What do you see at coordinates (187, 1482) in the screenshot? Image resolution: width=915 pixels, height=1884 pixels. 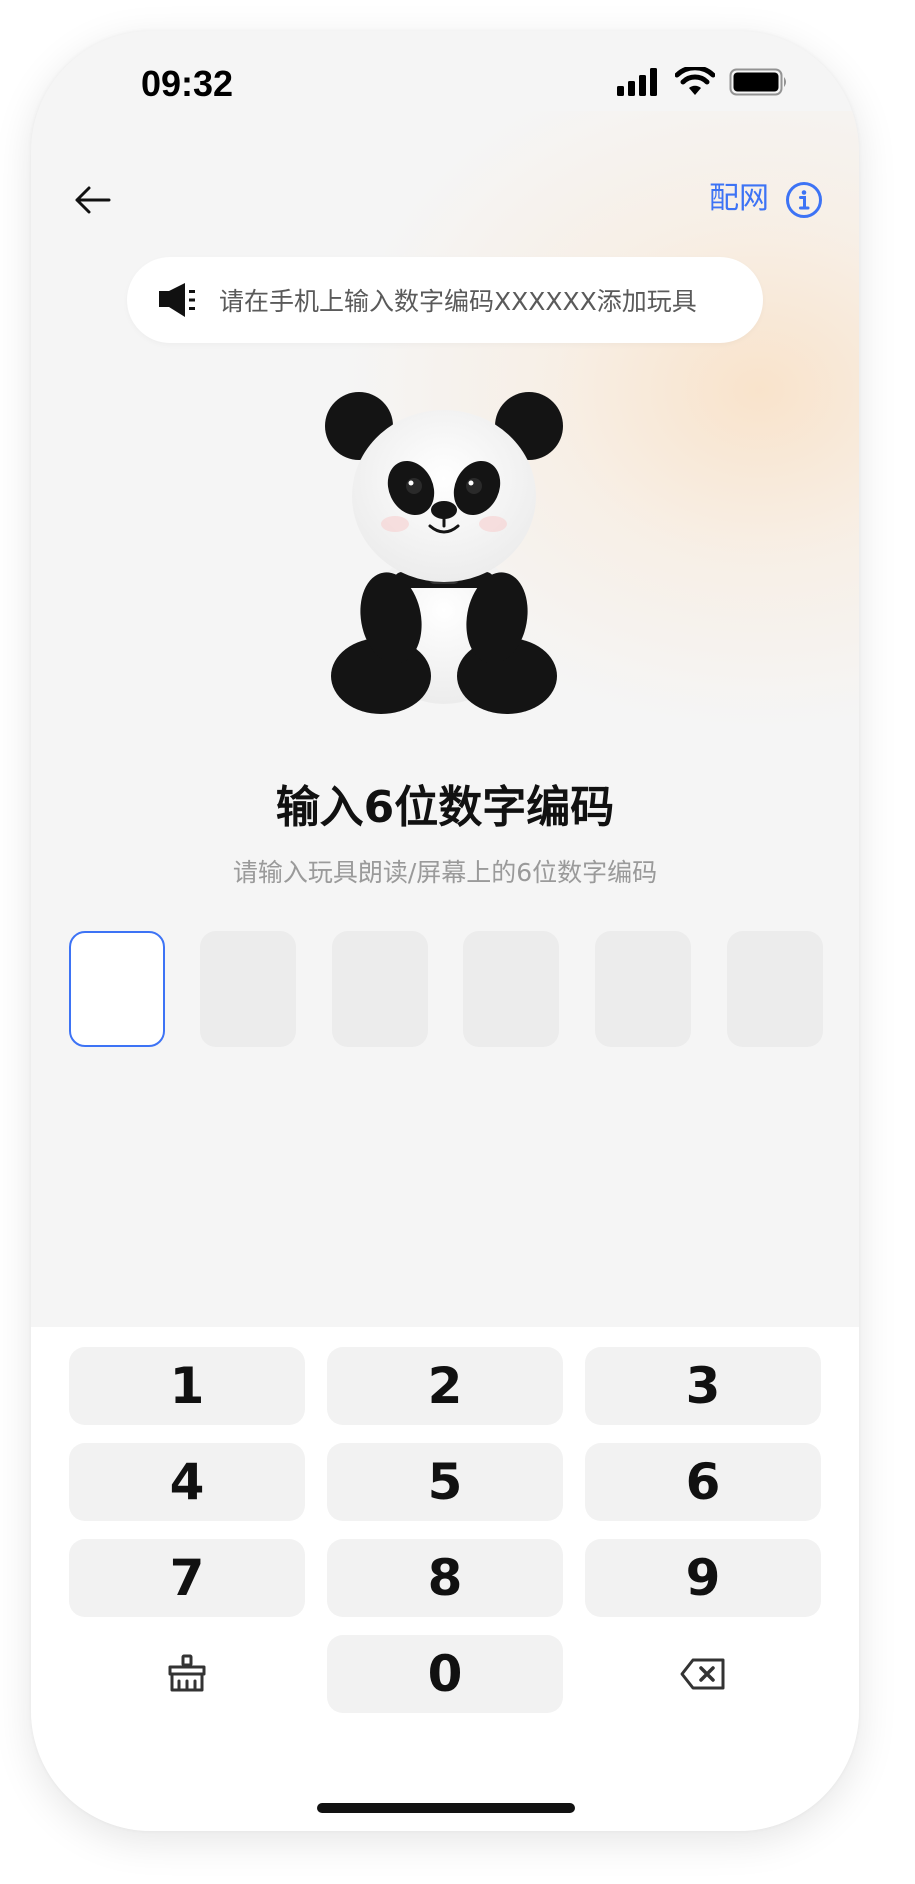 I see `key-4: 4` at bounding box center [187, 1482].